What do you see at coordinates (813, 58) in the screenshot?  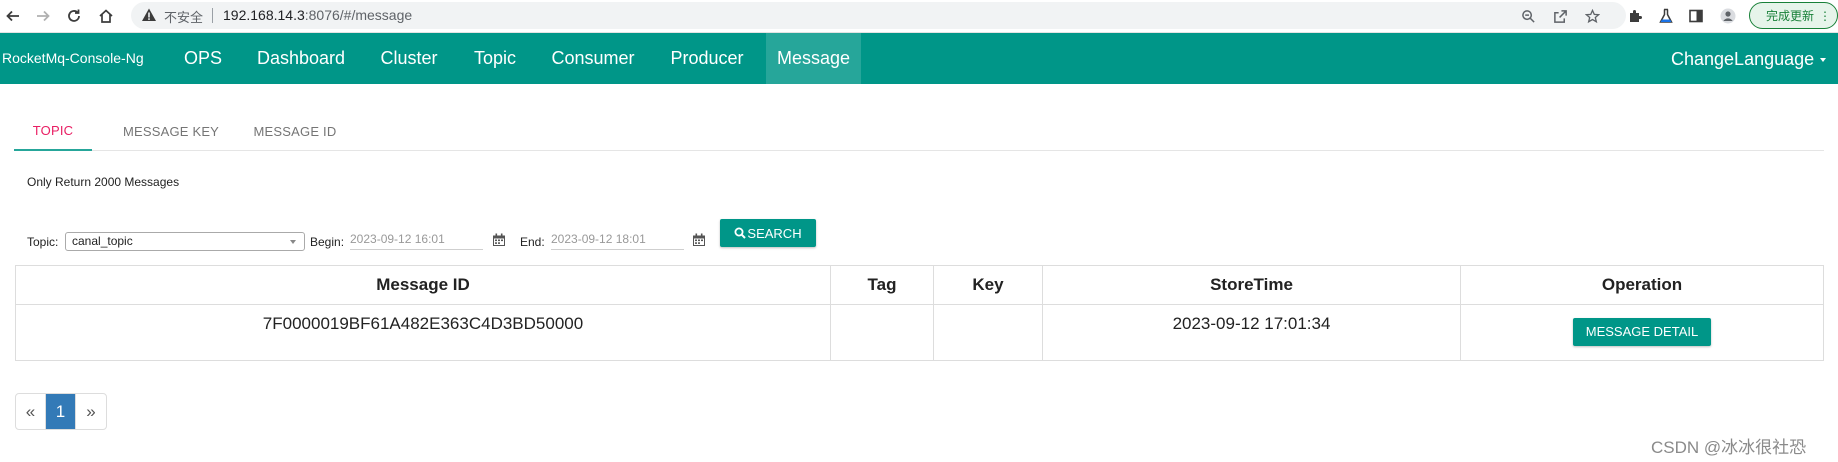 I see `nav-message: Message` at bounding box center [813, 58].